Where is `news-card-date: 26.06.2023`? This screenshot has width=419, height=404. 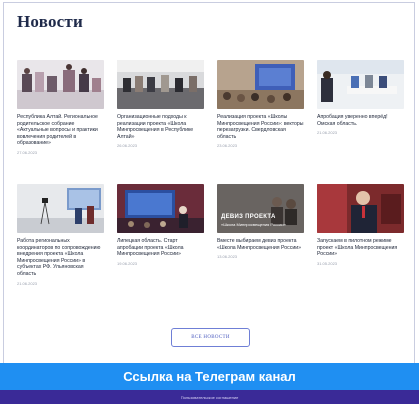
news-card-date: 26.06.2023 is located at coordinates (127, 146).